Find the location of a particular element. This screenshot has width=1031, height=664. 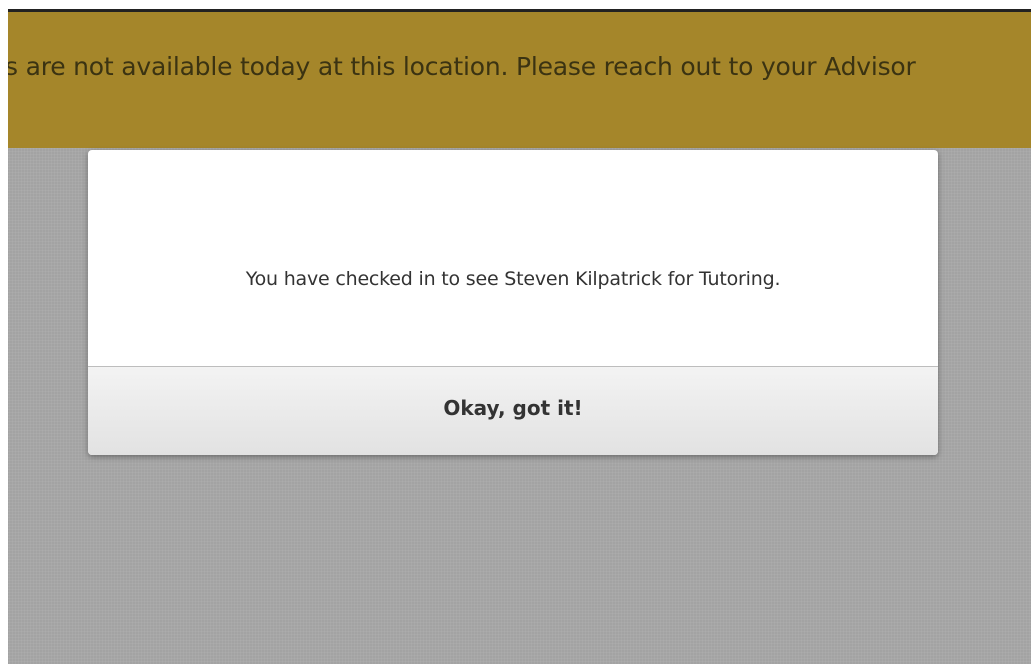

okay-got-it-button: Okay, got it! is located at coordinates (513, 411).